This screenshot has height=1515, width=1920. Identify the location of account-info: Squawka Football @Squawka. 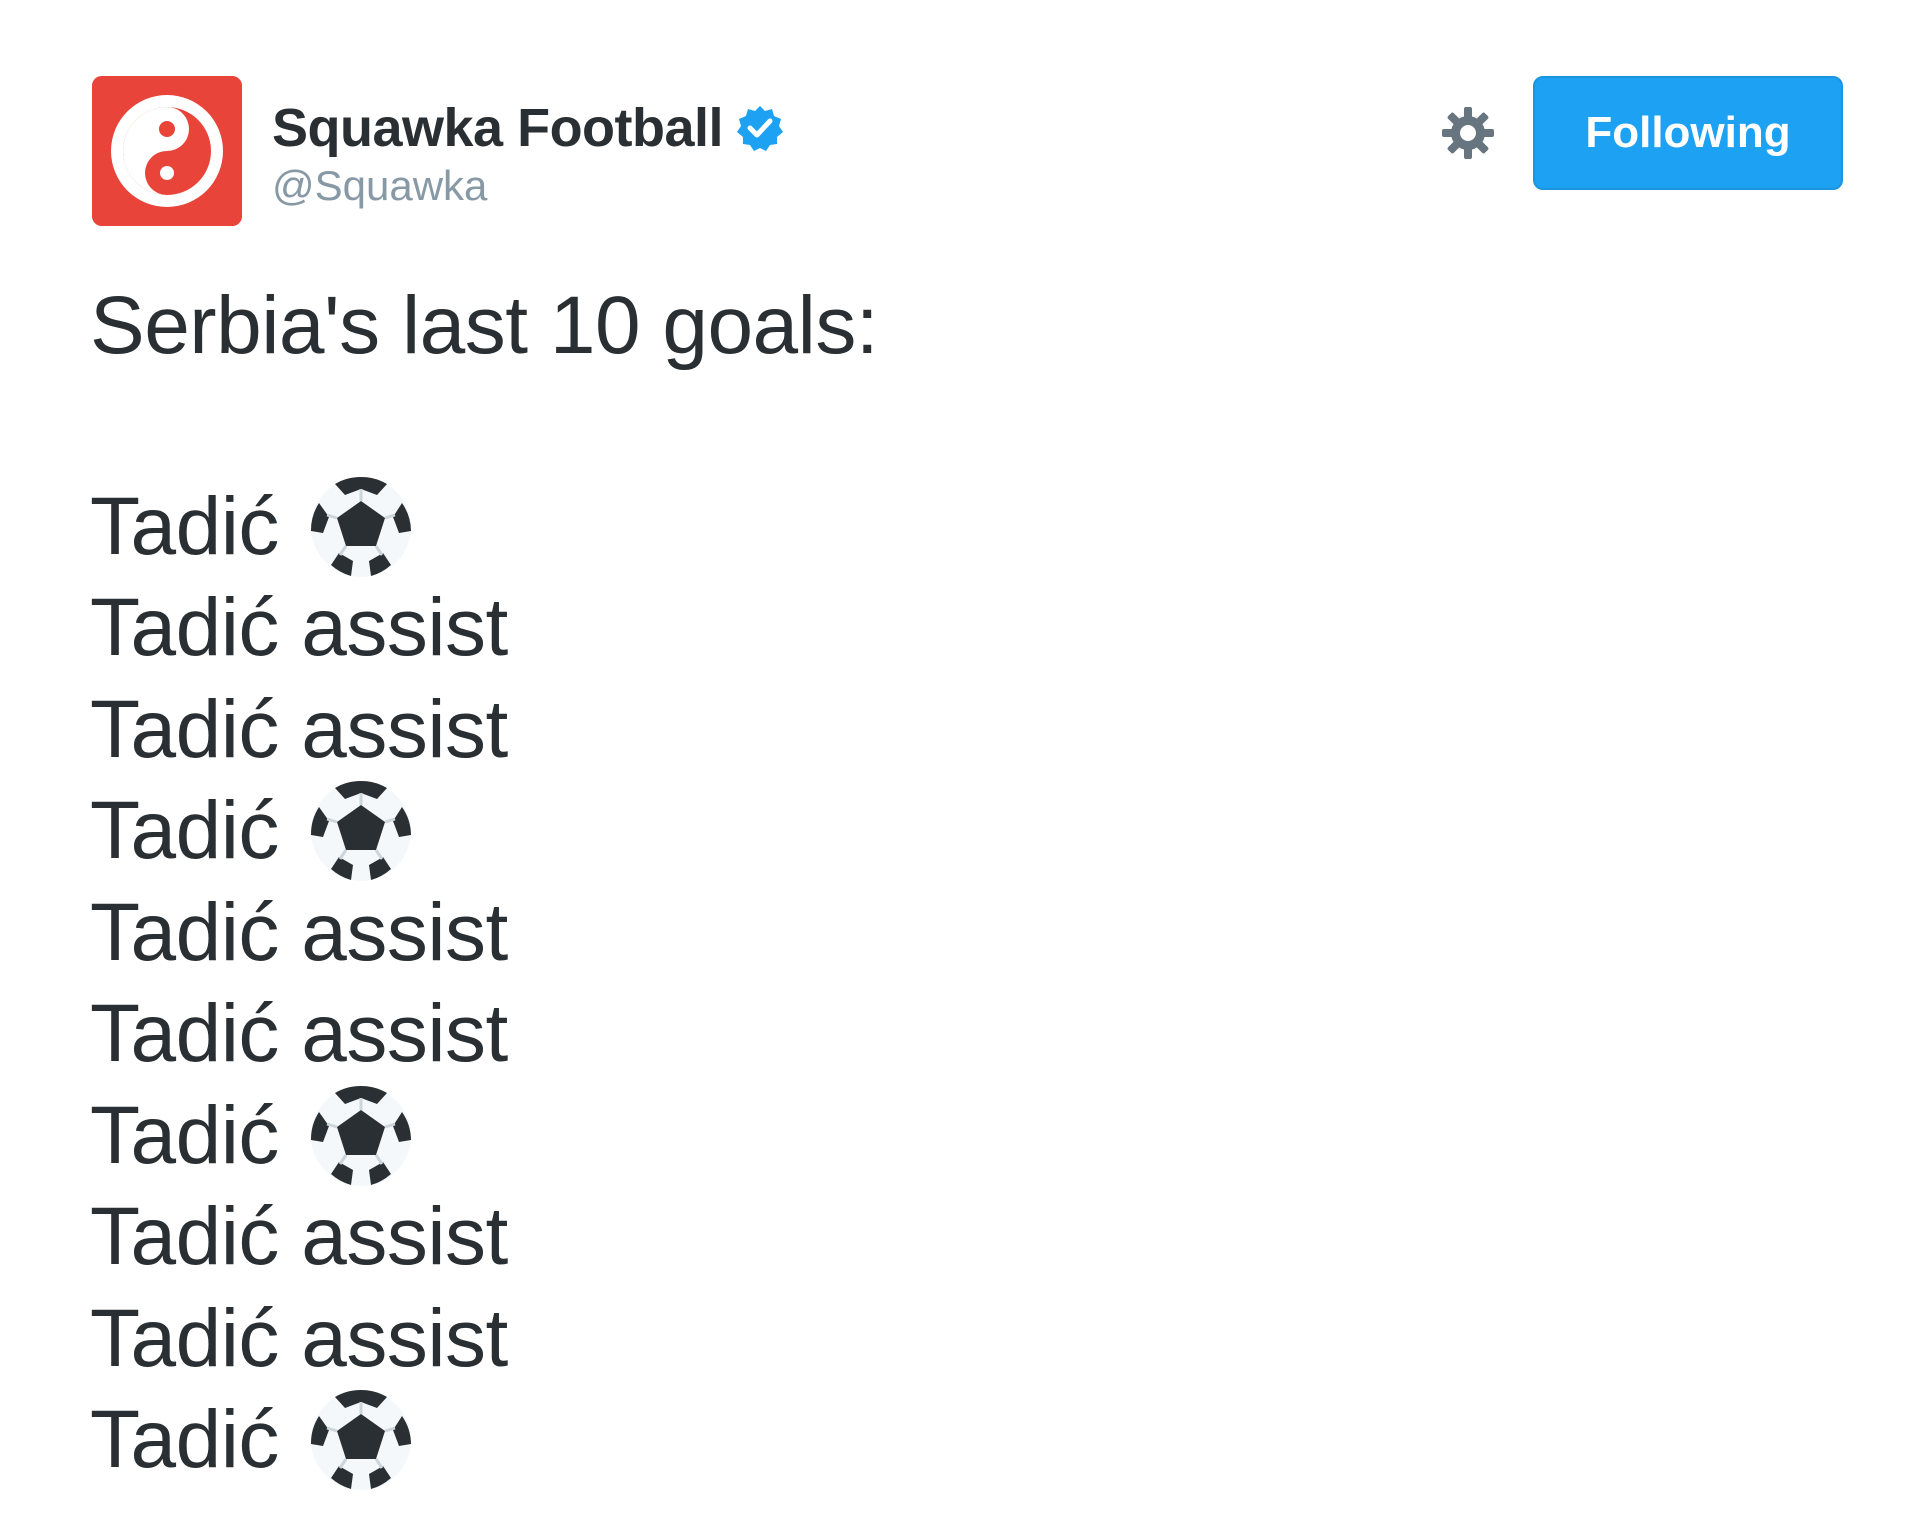
(528, 153).